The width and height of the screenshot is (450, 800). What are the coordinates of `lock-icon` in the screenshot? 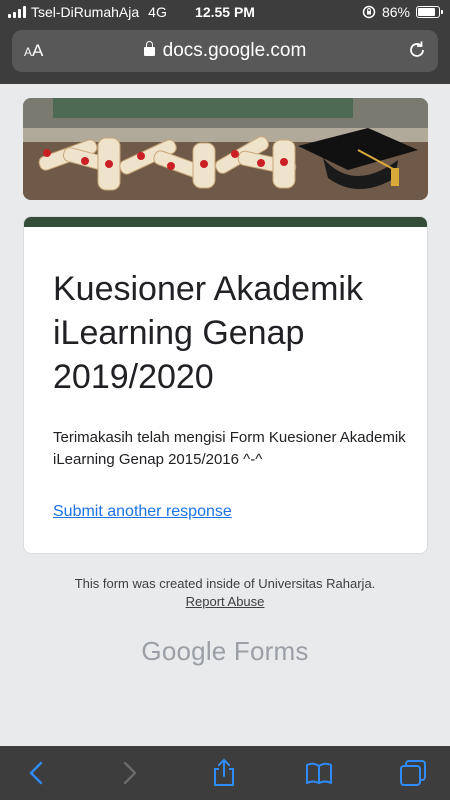 It's located at (149, 48).